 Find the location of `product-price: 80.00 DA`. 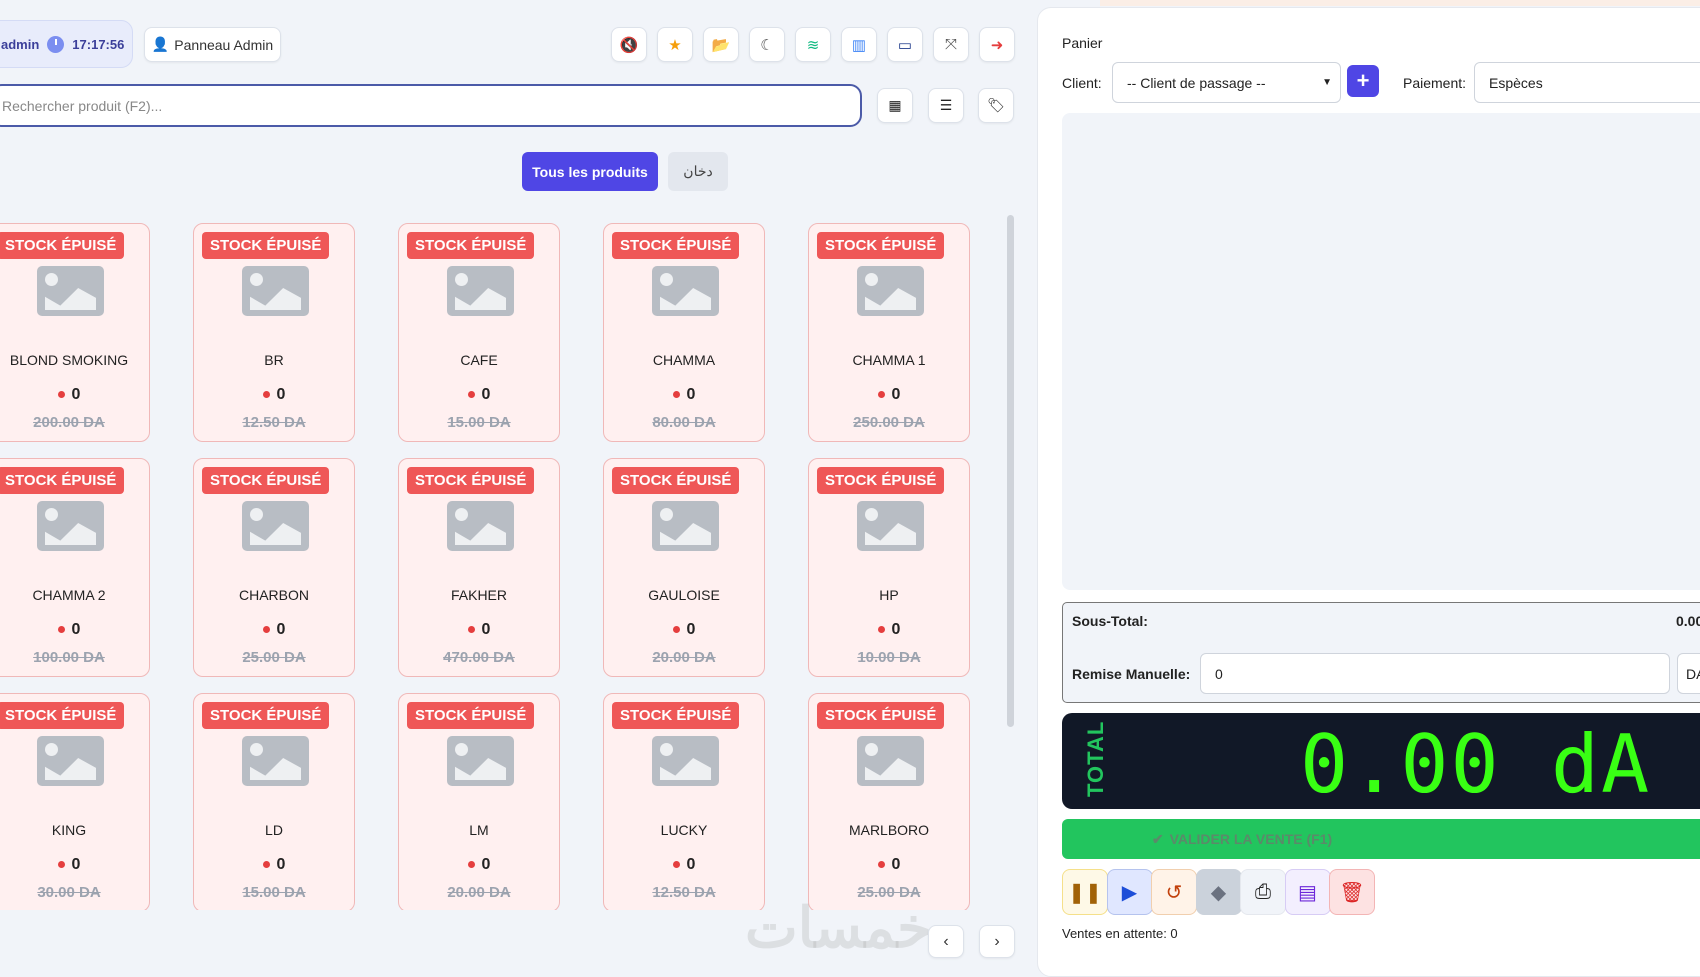

product-price: 80.00 DA is located at coordinates (684, 422).